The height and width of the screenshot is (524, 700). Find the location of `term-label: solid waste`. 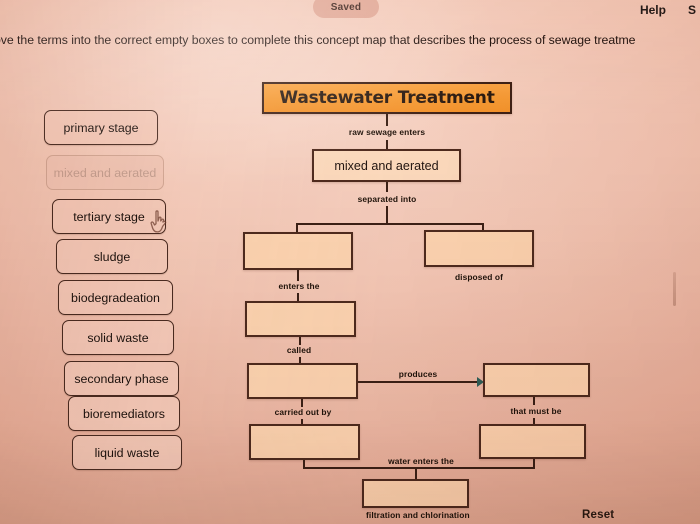

term-label: solid waste is located at coordinates (118, 337).